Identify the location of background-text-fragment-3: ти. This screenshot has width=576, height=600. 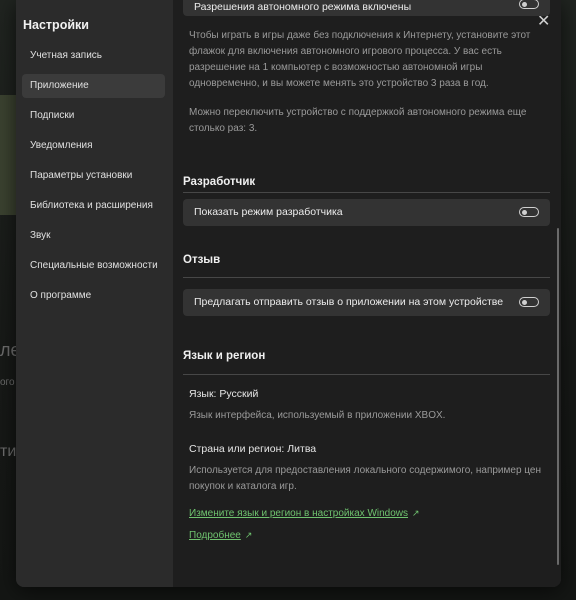
(8, 451).